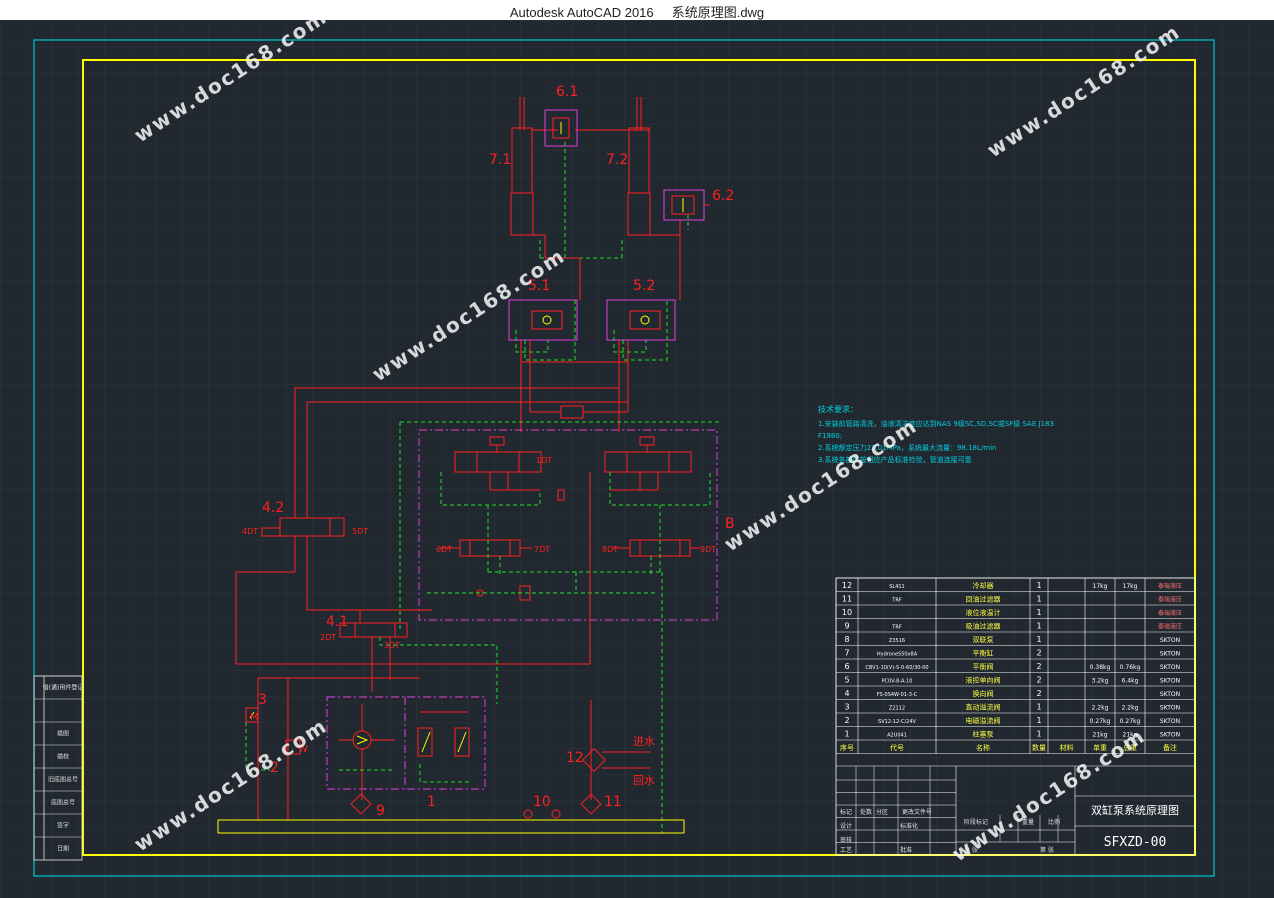 This screenshot has width=1274, height=898. What do you see at coordinates (983, 599) in the screenshot?
I see `bom-cell: 回油过滤器` at bounding box center [983, 599].